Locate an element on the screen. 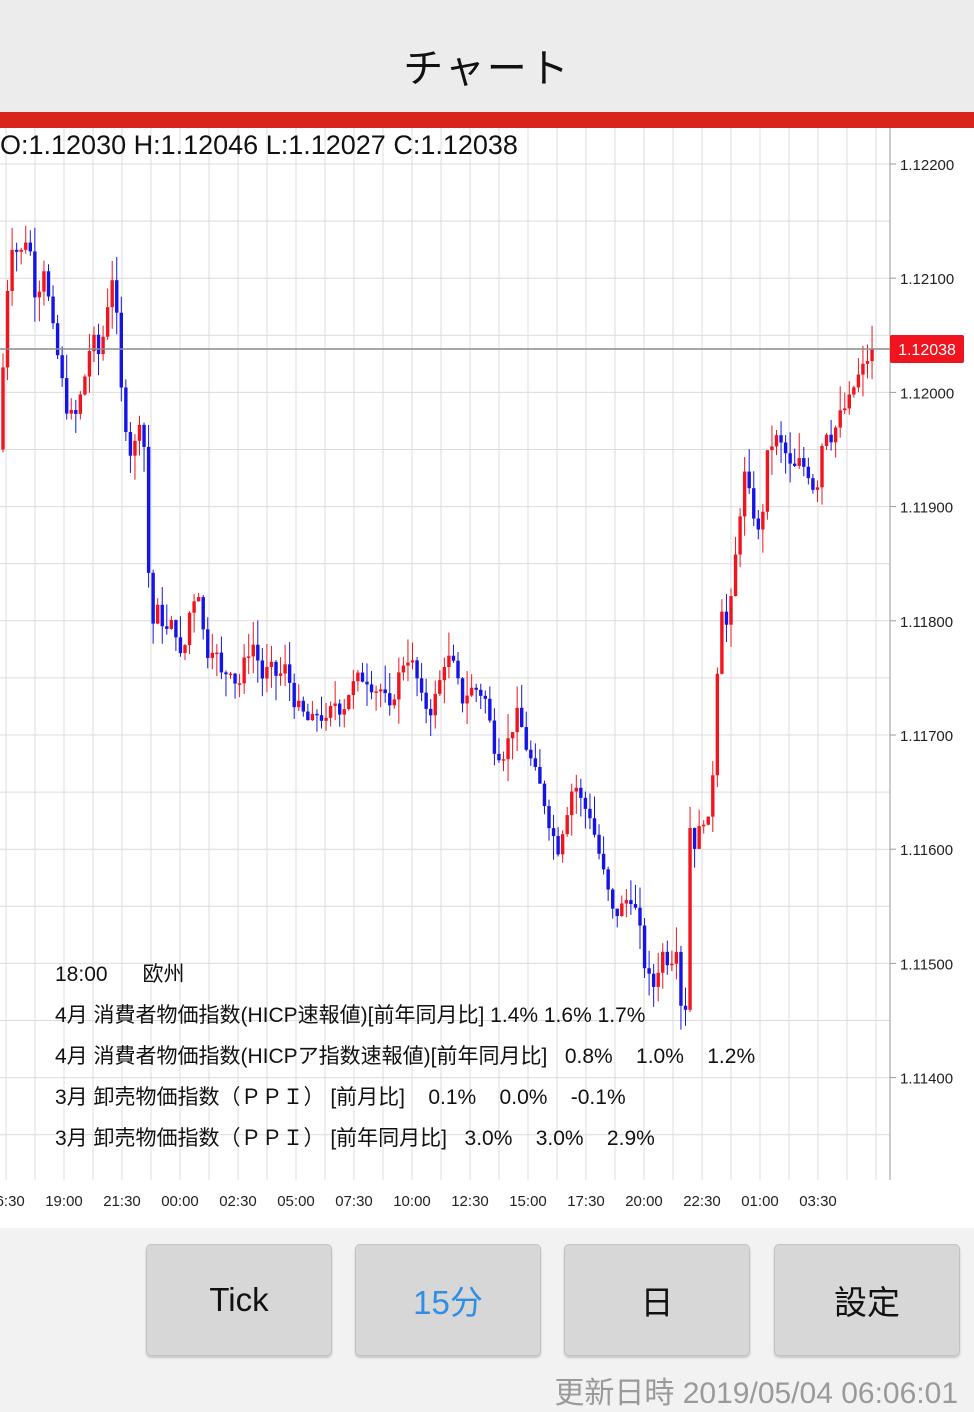 This screenshot has width=974, height=1412. y-tick-label-7: 1.11500 is located at coordinates (926, 964).